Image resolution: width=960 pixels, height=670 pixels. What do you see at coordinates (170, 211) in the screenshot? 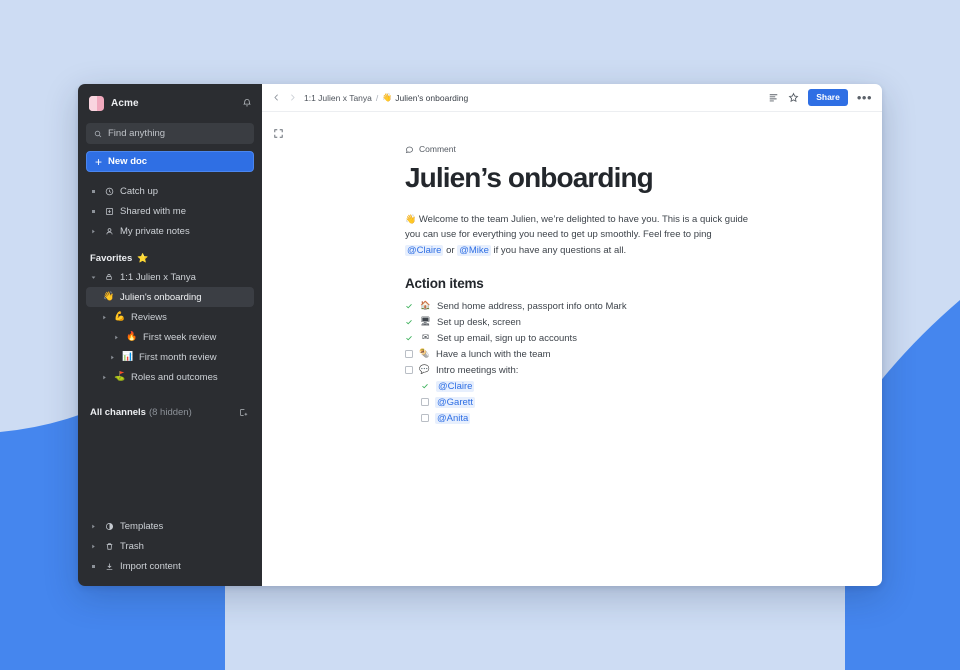
I see `sidebar-item-shared-with-me: Shared with me` at bounding box center [170, 211].